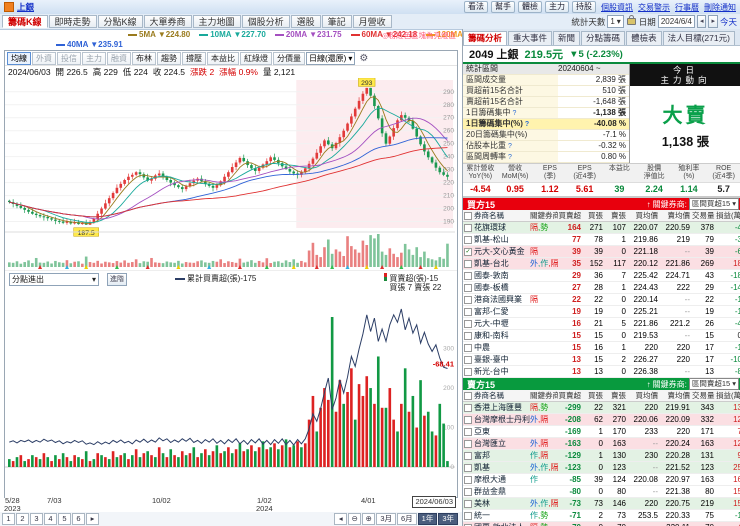 The width and height of the screenshot is (740, 526). What do you see at coordinates (406, 519) in the screenshot?
I see `range-button-6月: 6月` at bounding box center [406, 519].